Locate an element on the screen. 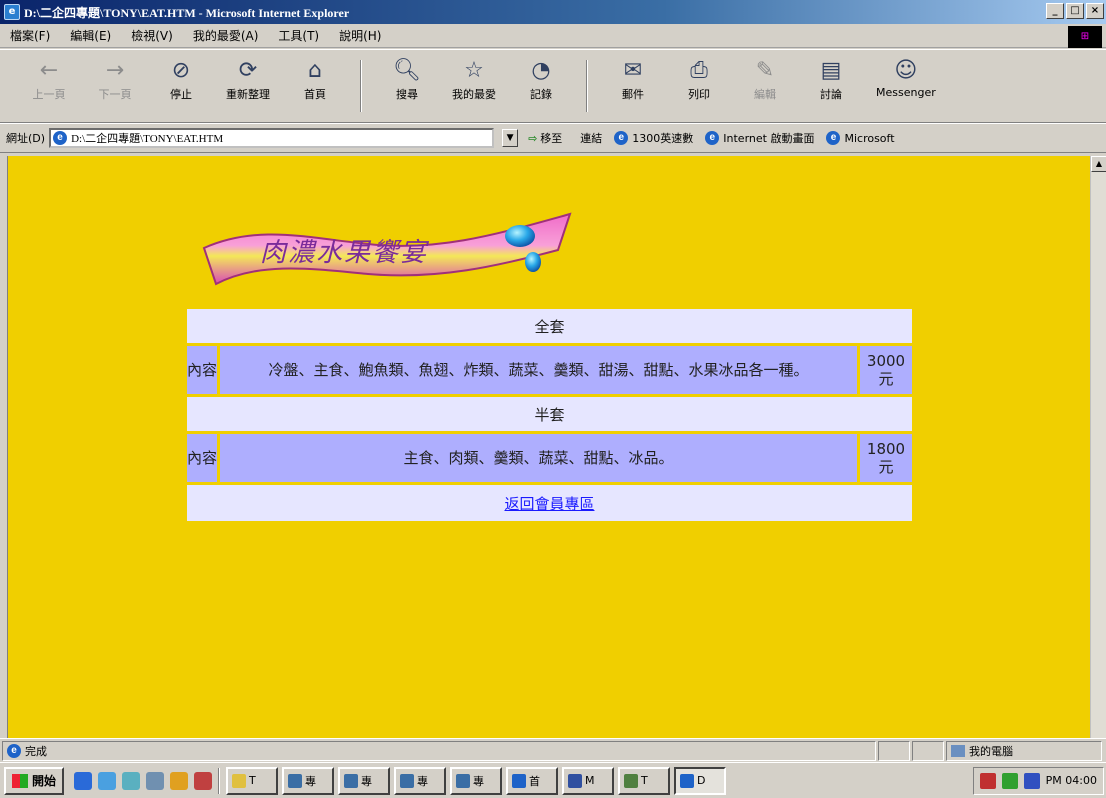  history-icon: ◔ is located at coordinates (541, 70).